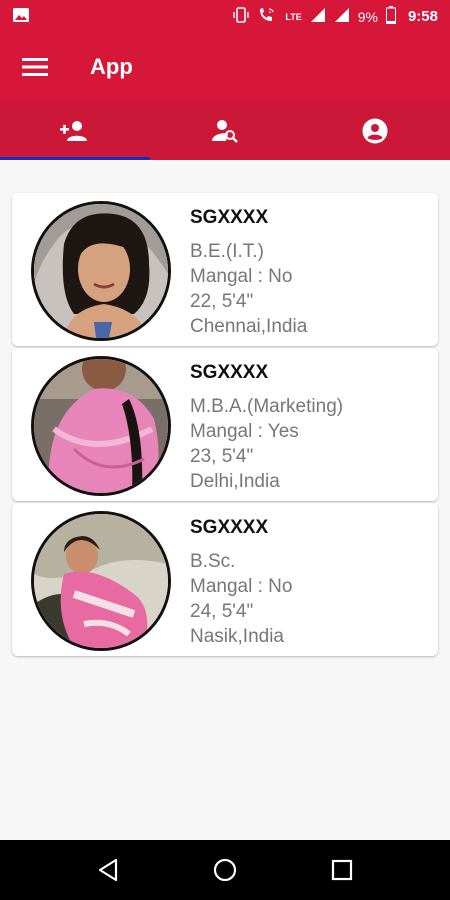 Image resolution: width=450 pixels, height=900 pixels. Describe the element at coordinates (422, 16) in the screenshot. I see `clock: 9:58` at that location.